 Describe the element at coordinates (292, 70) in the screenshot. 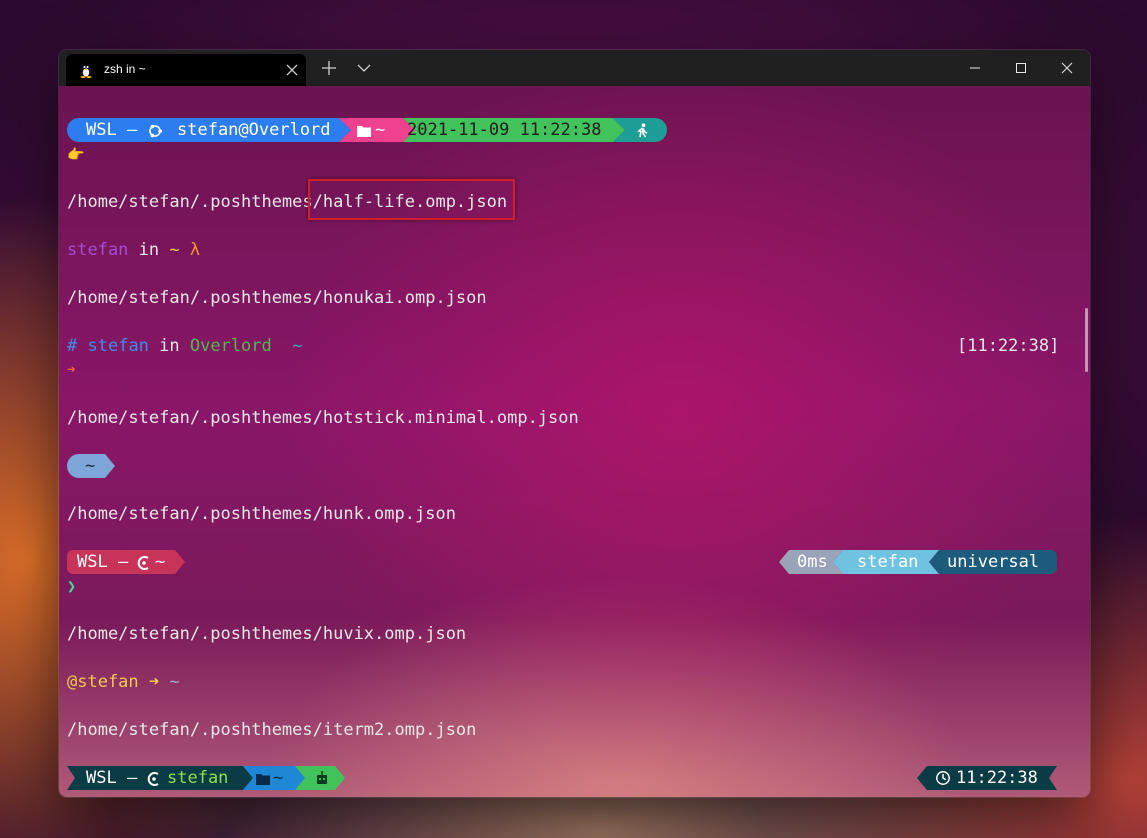

I see `tab-close-icon` at that location.